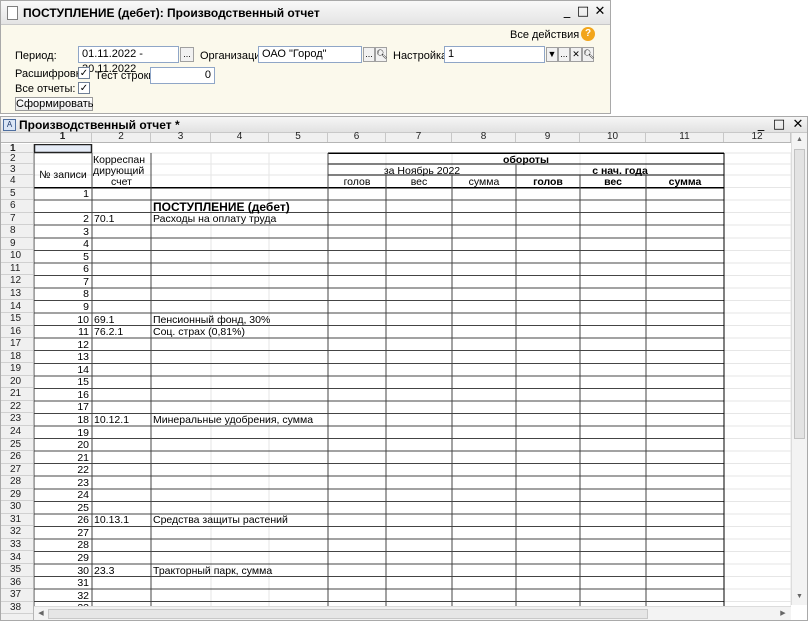 This screenshot has height=621, width=808. Describe the element at coordinates (17, 219) in the screenshot. I see `row-header-7: 7` at that location.